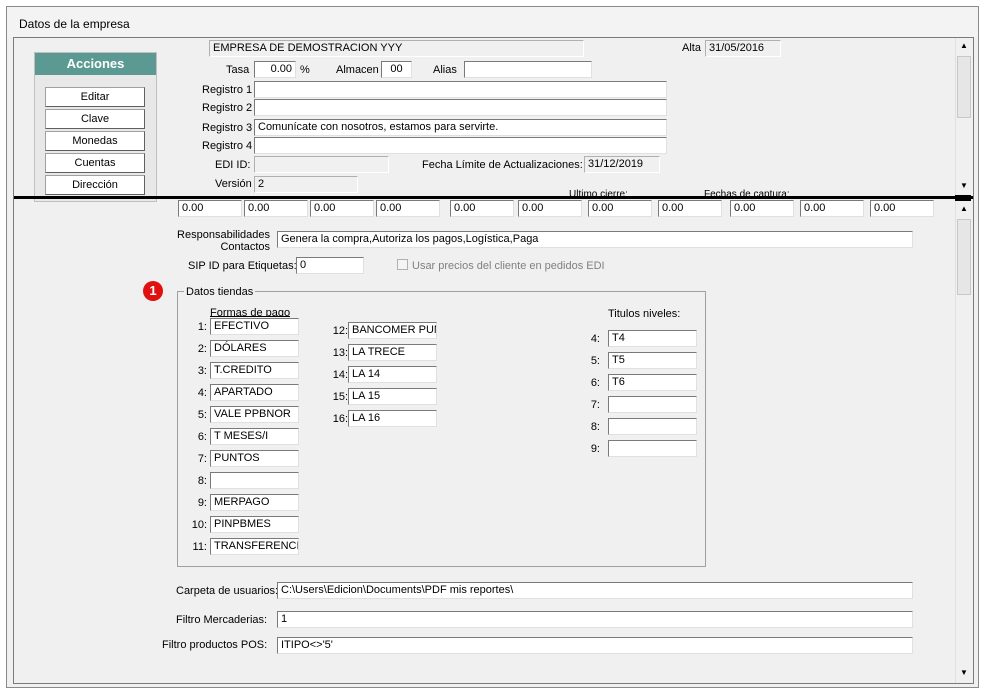  What do you see at coordinates (254, 436) in the screenshot?
I see `forma-pago-input: T MESES/I` at bounding box center [254, 436].